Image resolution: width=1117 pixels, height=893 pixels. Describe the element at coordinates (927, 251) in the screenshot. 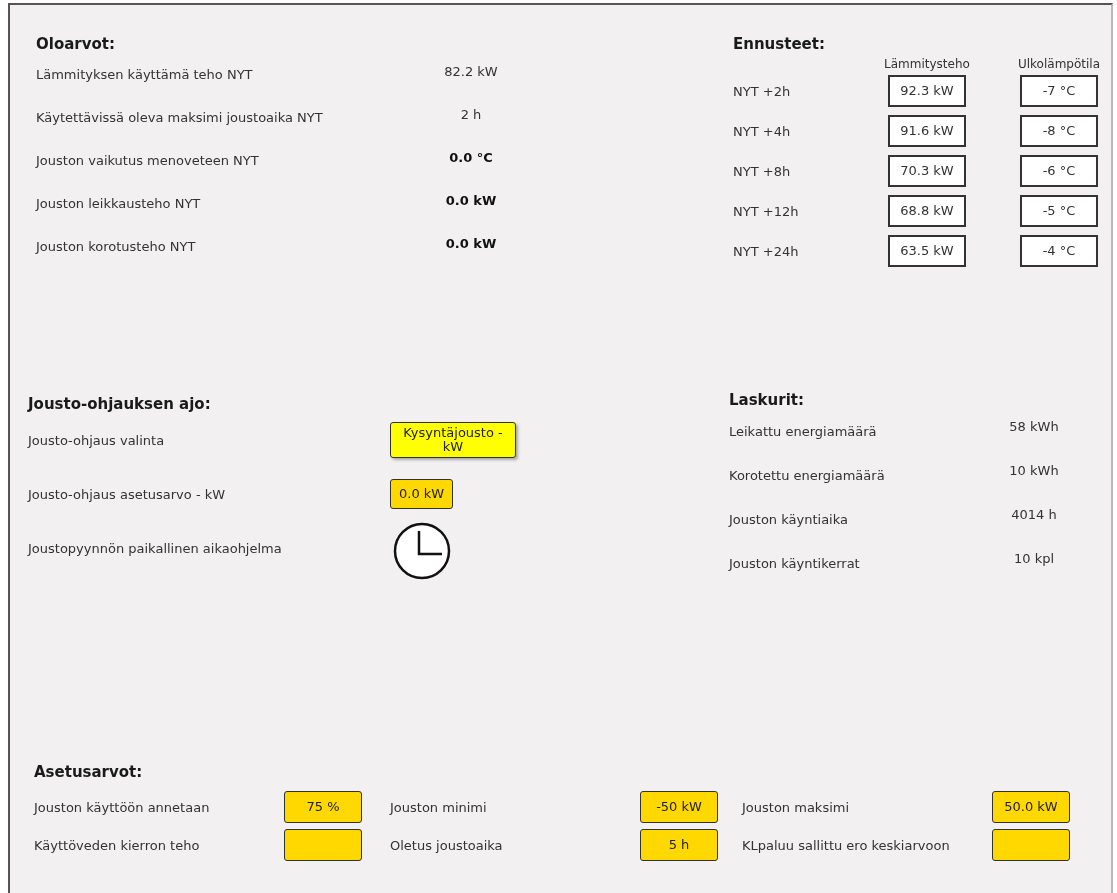

I see `forecast-value: 63.5 kW` at that location.